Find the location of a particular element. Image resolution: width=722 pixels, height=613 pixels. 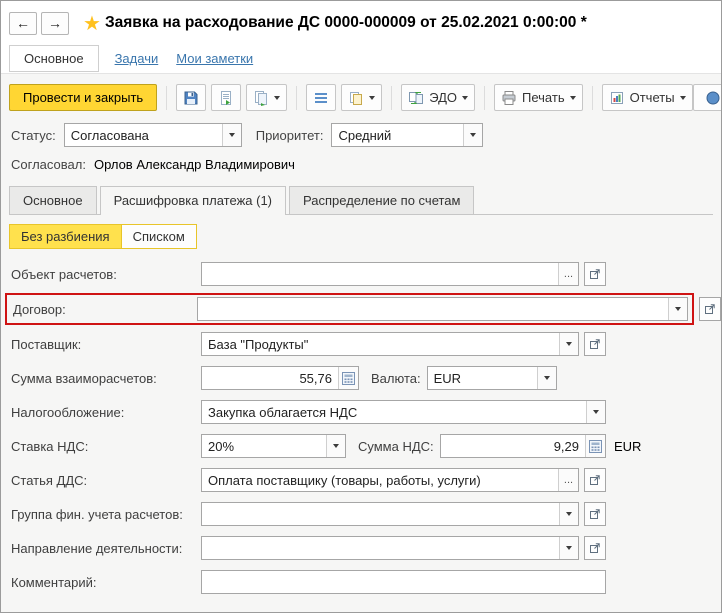

comment-input is located at coordinates (403, 582).